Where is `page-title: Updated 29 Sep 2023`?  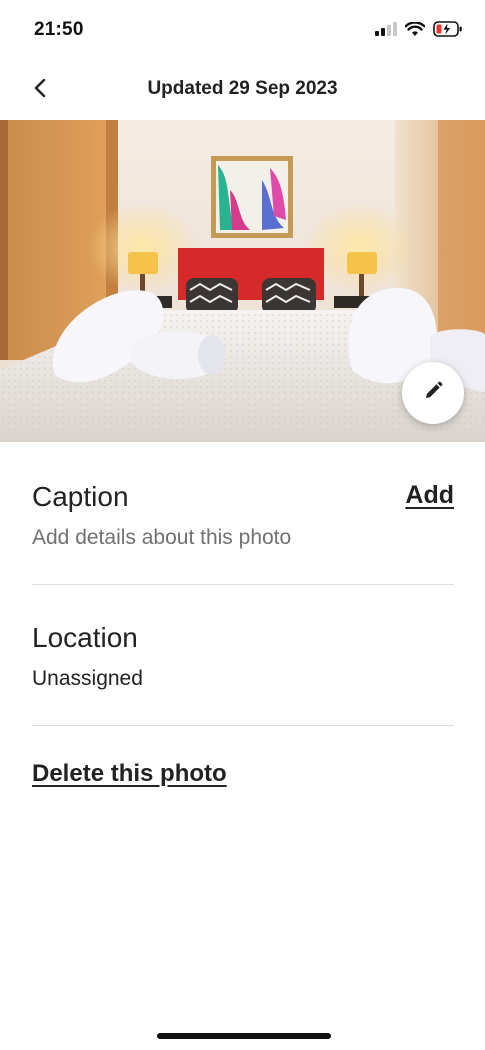 page-title: Updated 29 Sep 2023 is located at coordinates (242, 88).